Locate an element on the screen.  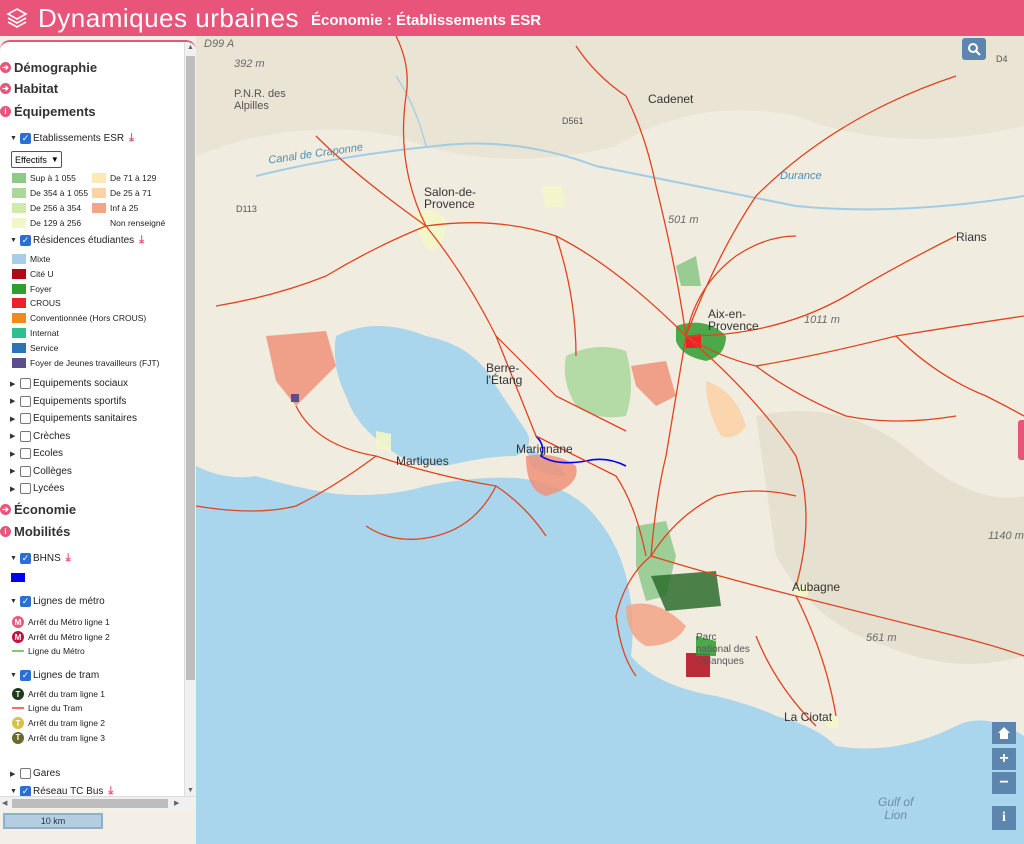
layer-equipement: ▶ Collèges is located at coordinates (41, 471).